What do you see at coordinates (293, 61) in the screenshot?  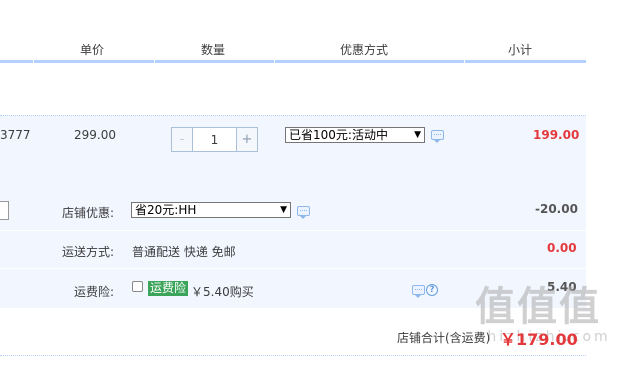 I see `header-divider` at bounding box center [293, 61].